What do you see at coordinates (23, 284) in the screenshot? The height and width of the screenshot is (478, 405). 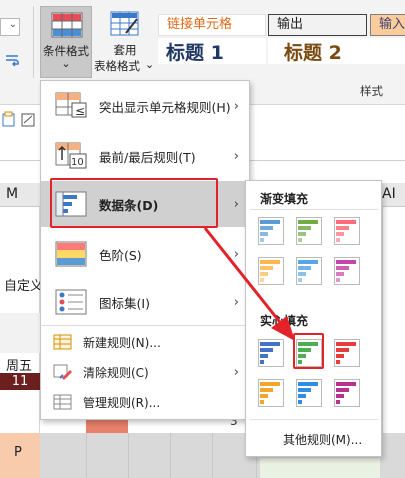 I see `cell-custom: 自定义` at bounding box center [23, 284].